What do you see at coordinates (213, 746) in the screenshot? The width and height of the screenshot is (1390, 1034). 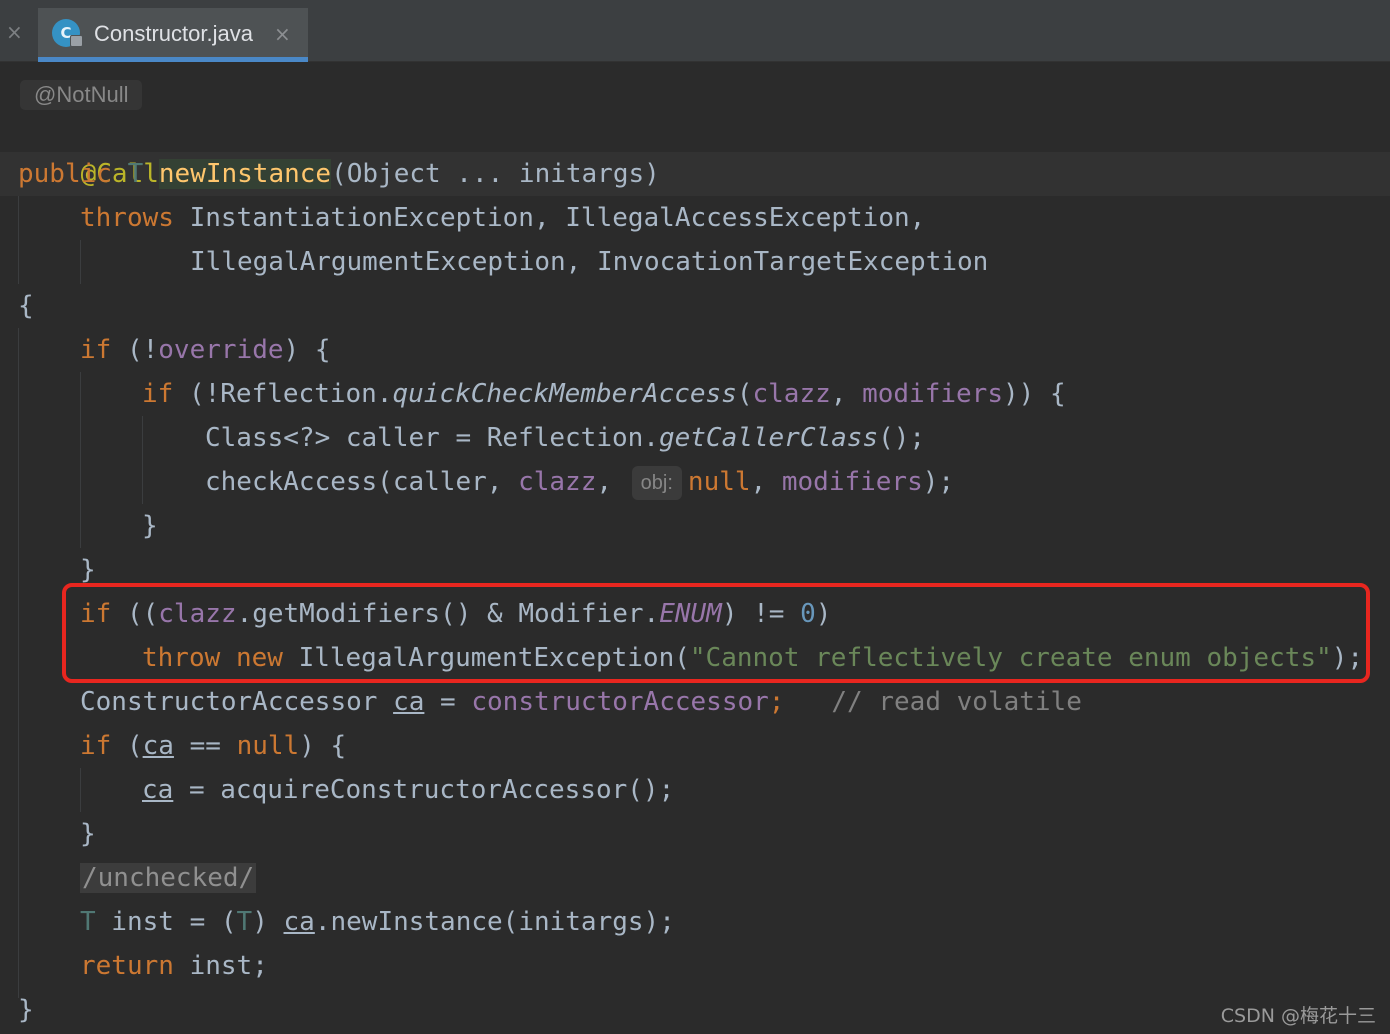 I see `code-line: if (ca == null) {` at bounding box center [213, 746].